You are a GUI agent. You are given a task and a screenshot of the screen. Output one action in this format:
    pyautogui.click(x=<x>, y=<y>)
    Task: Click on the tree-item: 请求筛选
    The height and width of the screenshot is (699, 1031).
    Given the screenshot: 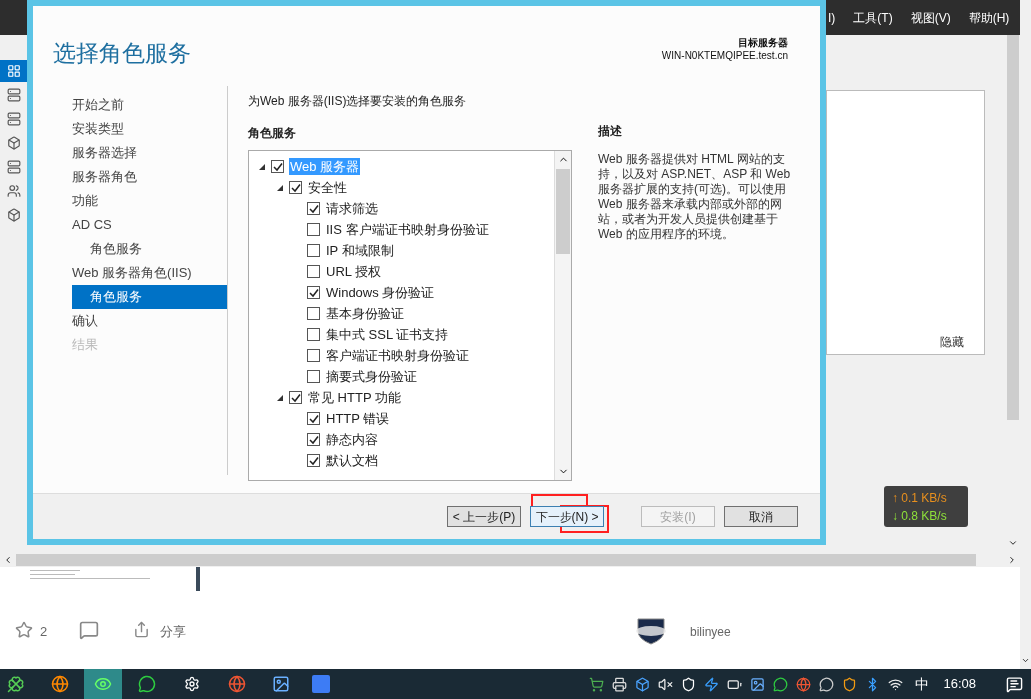 What is the action you would take?
    pyautogui.click(x=352, y=208)
    